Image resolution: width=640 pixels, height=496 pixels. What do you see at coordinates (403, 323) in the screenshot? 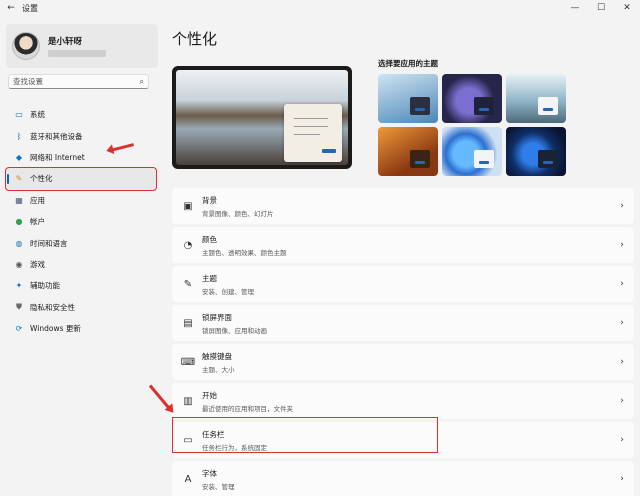
I see `setting-lock-screen: ▤ 锁屏界面 锁屏图像、应用和动画 ›` at bounding box center [403, 323].